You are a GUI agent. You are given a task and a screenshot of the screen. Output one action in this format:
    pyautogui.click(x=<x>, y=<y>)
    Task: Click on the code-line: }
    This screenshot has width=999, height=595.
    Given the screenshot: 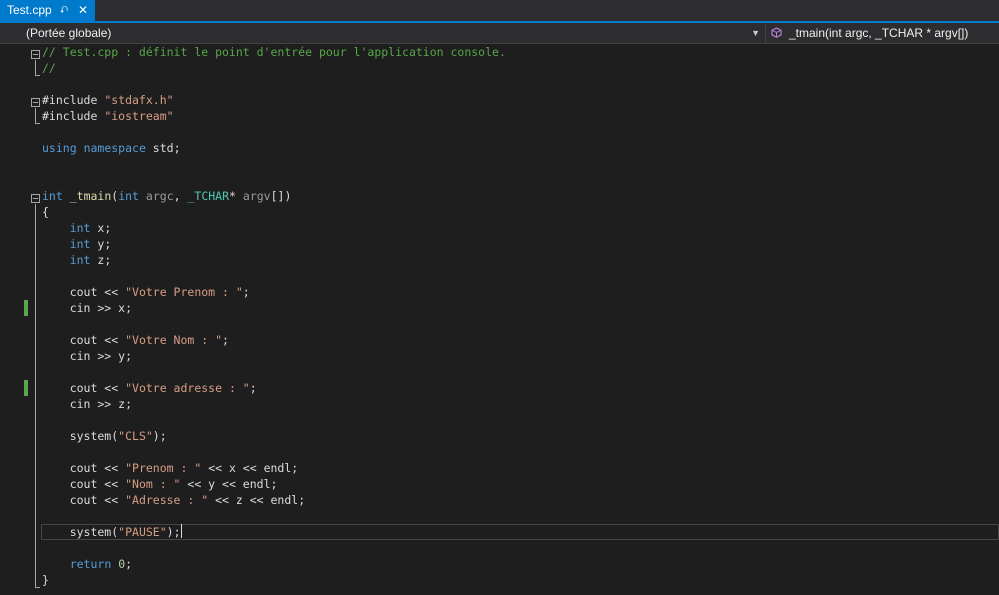 What is the action you would take?
    pyautogui.click(x=499, y=580)
    